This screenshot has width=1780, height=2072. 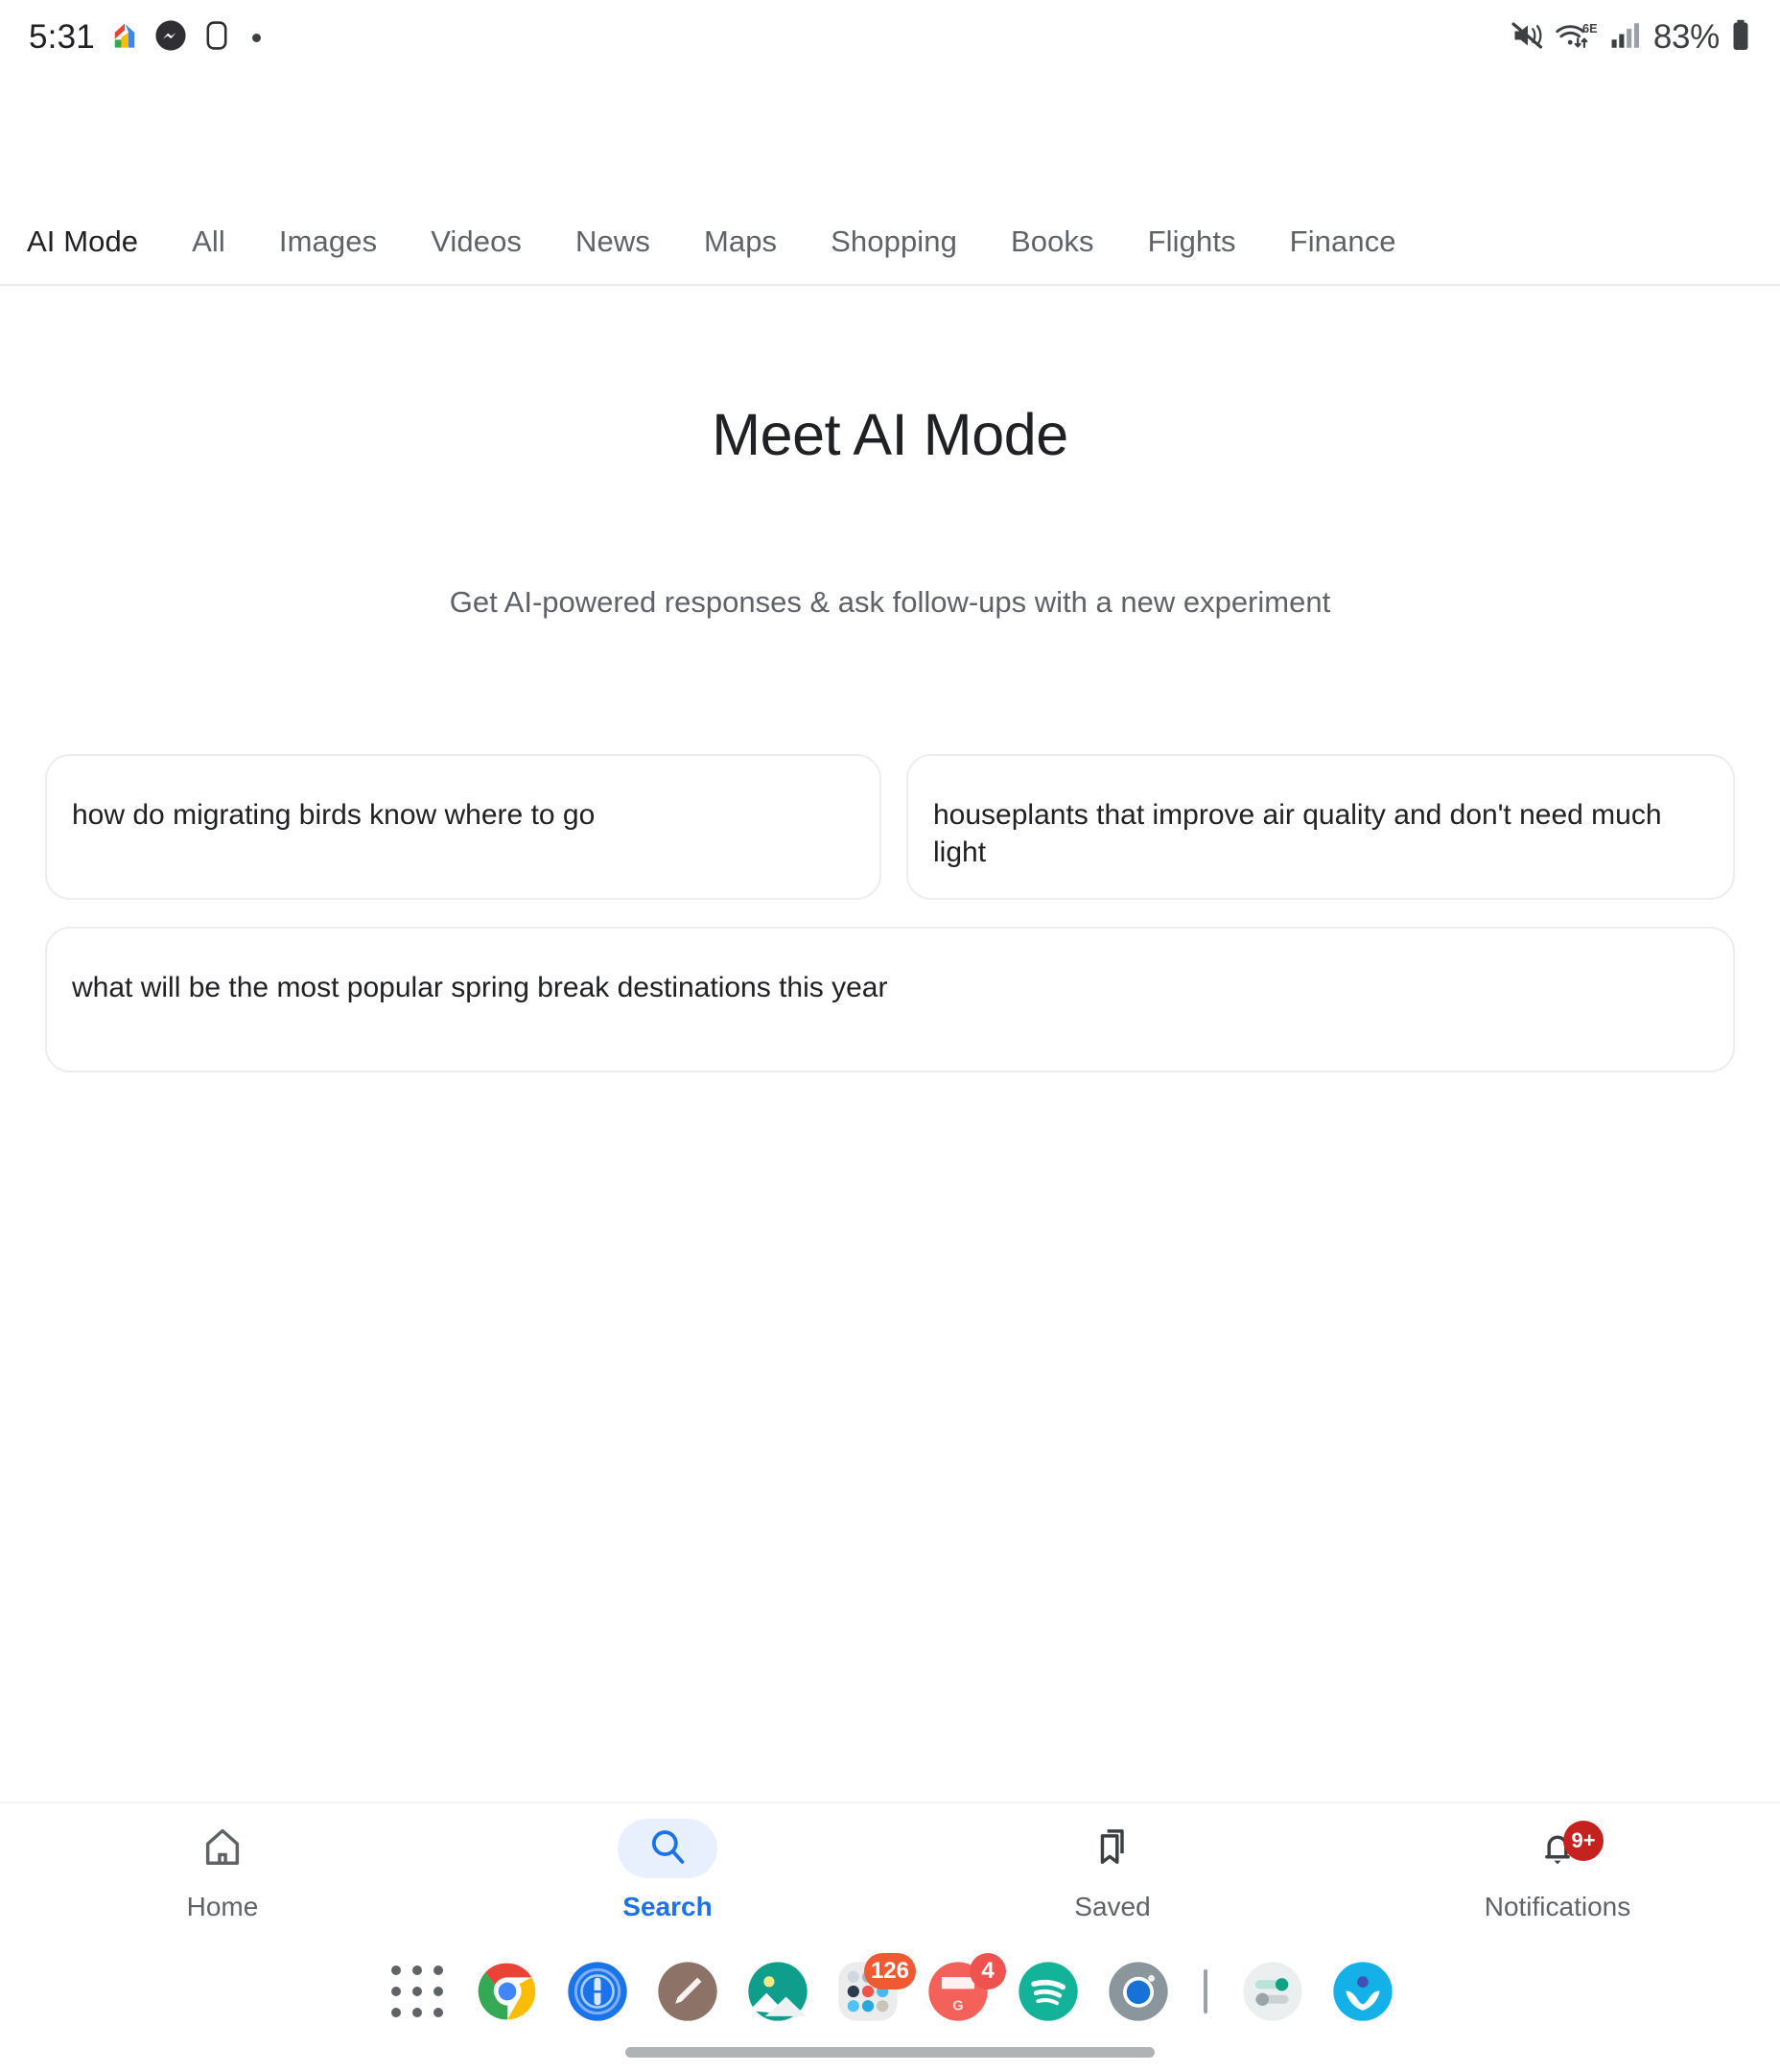 I want to click on bottom-navigation-bar: Home Search Saved 9+ Notifications, so click(x=890, y=1873).